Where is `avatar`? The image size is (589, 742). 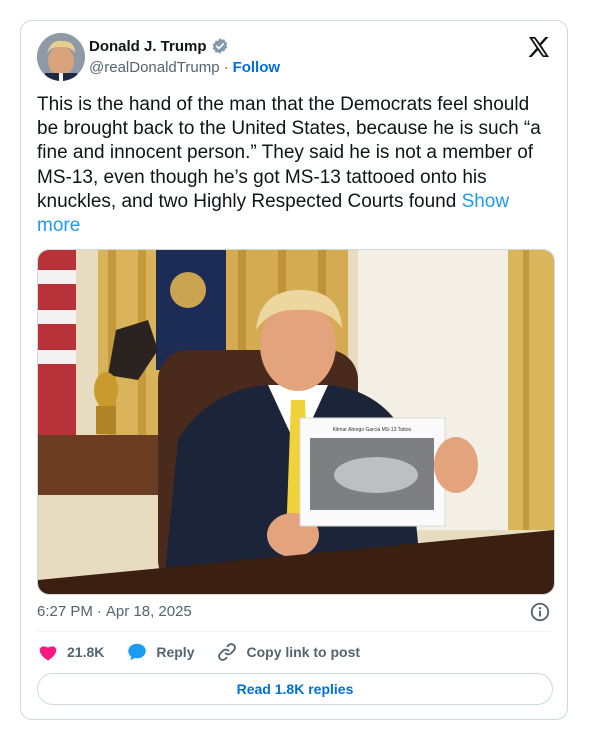 avatar is located at coordinates (61, 57).